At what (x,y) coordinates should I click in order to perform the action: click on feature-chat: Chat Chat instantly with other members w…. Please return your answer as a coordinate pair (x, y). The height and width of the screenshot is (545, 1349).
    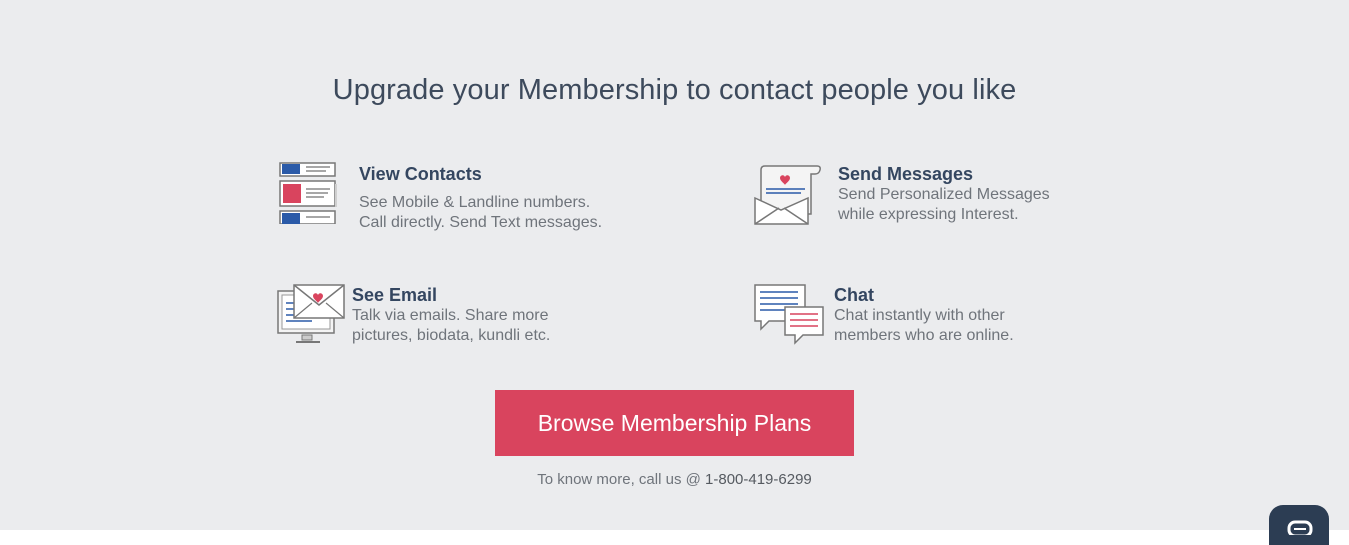
    Looking at the image, I should click on (903, 323).